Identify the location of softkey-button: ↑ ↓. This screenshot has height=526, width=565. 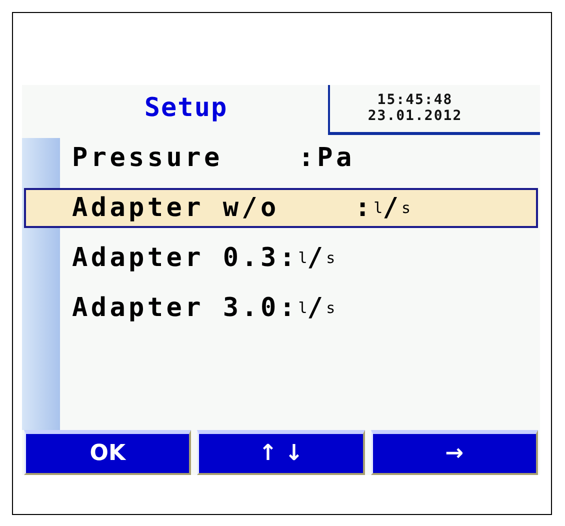
(281, 452).